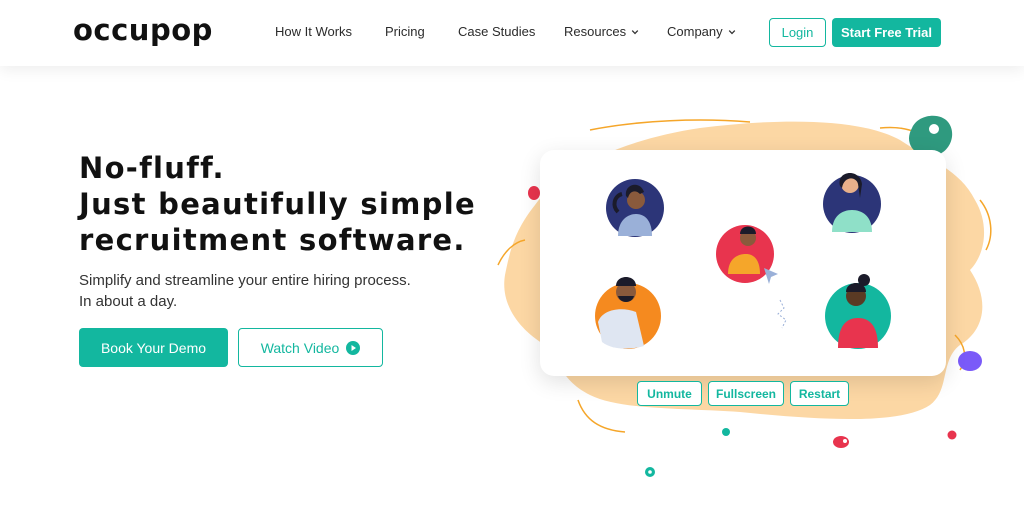 The width and height of the screenshot is (1024, 508). Describe the element at coordinates (695, 31) in the screenshot. I see `nav-label: Company` at that location.